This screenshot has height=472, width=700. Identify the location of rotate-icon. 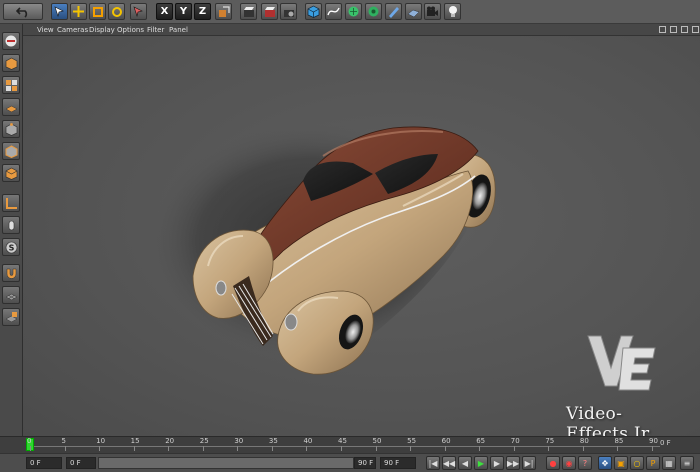
(116, 11).